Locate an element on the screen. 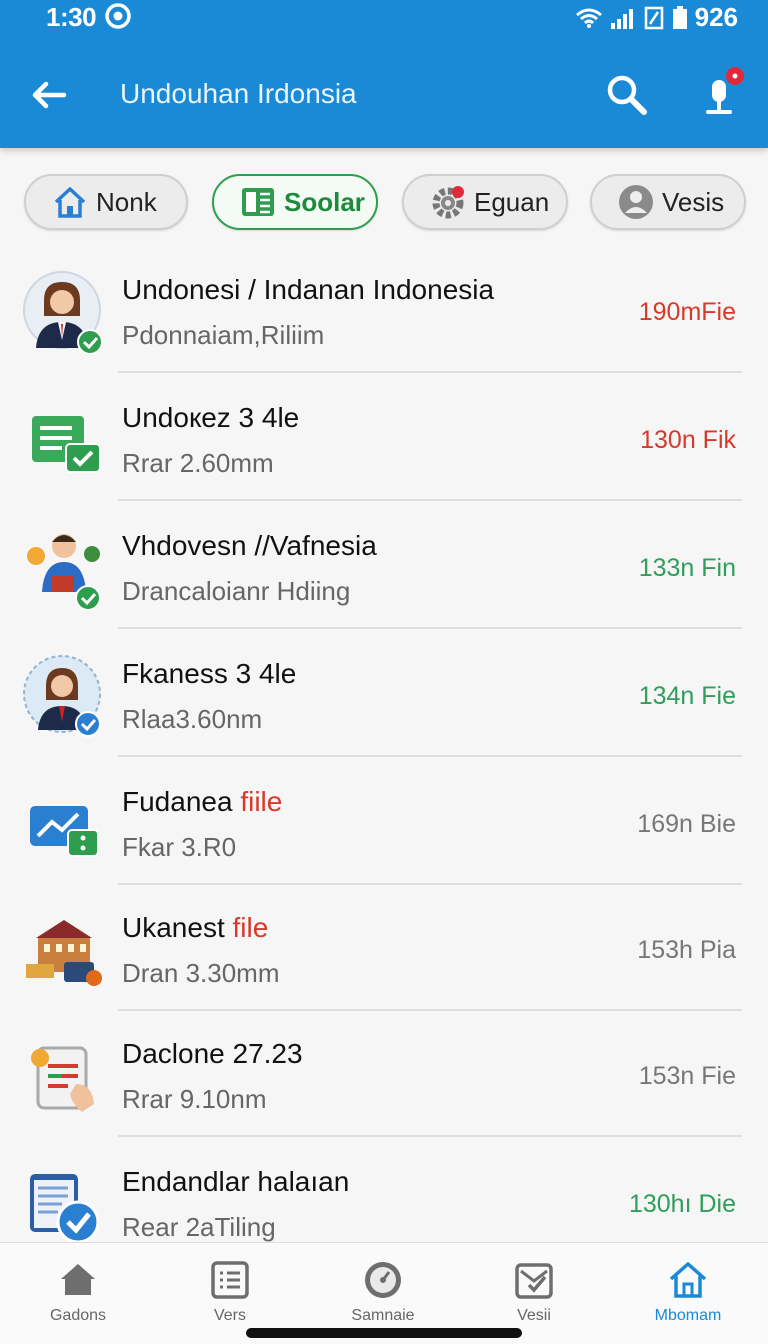 The height and width of the screenshot is (1344, 768). gear-icon is located at coordinates (448, 202).